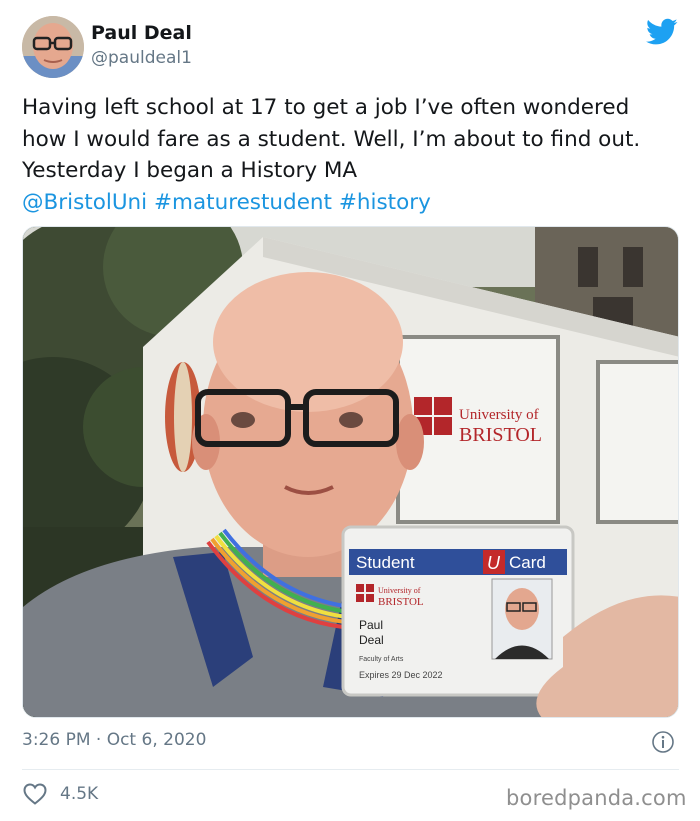  Describe the element at coordinates (84, 202) in the screenshot. I see `mention-link: @BristolUni` at that location.